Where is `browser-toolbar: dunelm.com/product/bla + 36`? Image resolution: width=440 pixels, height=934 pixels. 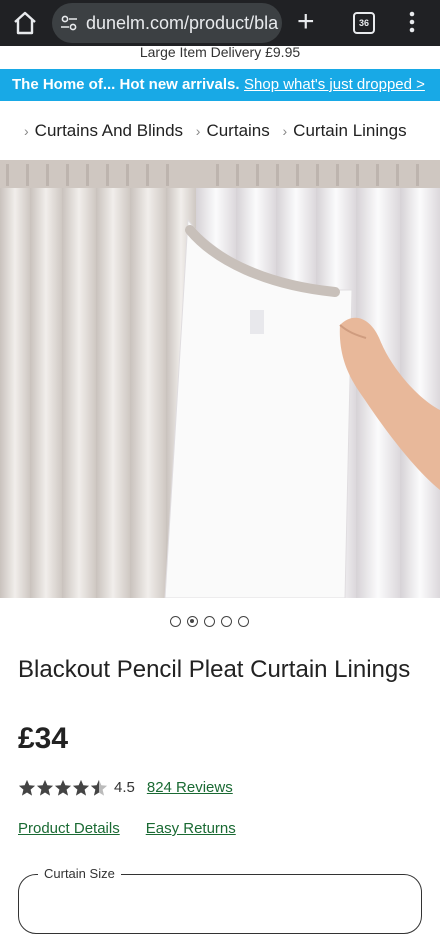
browser-toolbar: dunelm.com/product/bla + 36 is located at coordinates (220, 23).